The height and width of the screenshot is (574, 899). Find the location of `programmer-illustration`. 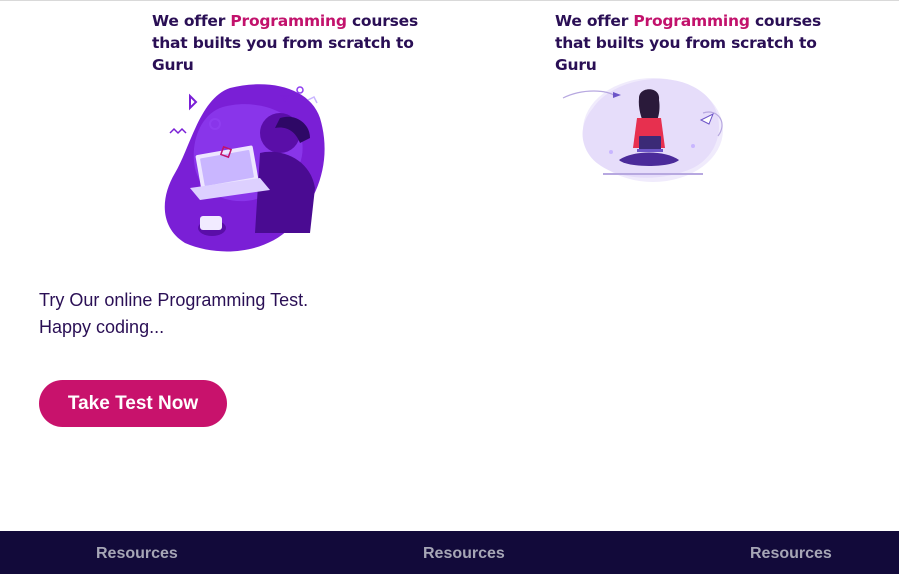

programmer-illustration is located at coordinates (244, 168).